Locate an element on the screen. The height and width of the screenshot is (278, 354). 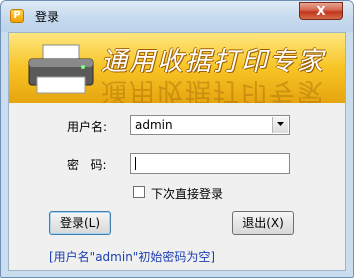
text-caret is located at coordinates (135, 163).